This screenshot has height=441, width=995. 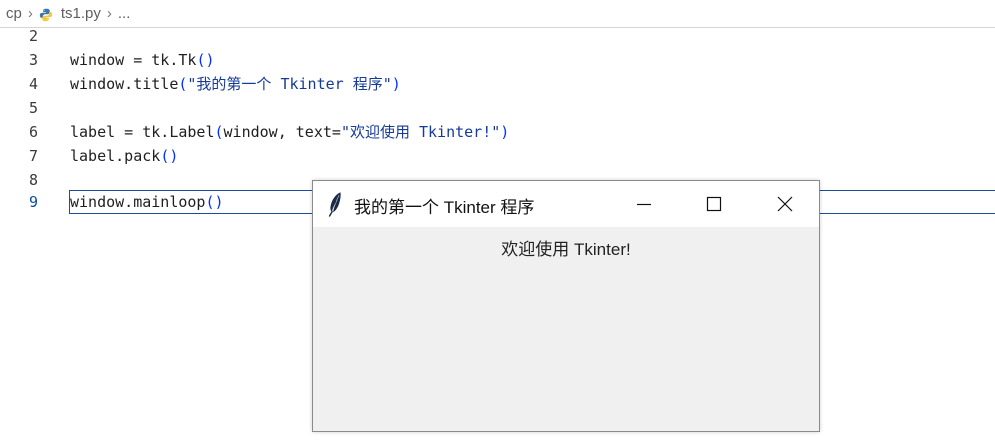 I want to click on code-line: 7 label.pack(), so click(x=497, y=156).